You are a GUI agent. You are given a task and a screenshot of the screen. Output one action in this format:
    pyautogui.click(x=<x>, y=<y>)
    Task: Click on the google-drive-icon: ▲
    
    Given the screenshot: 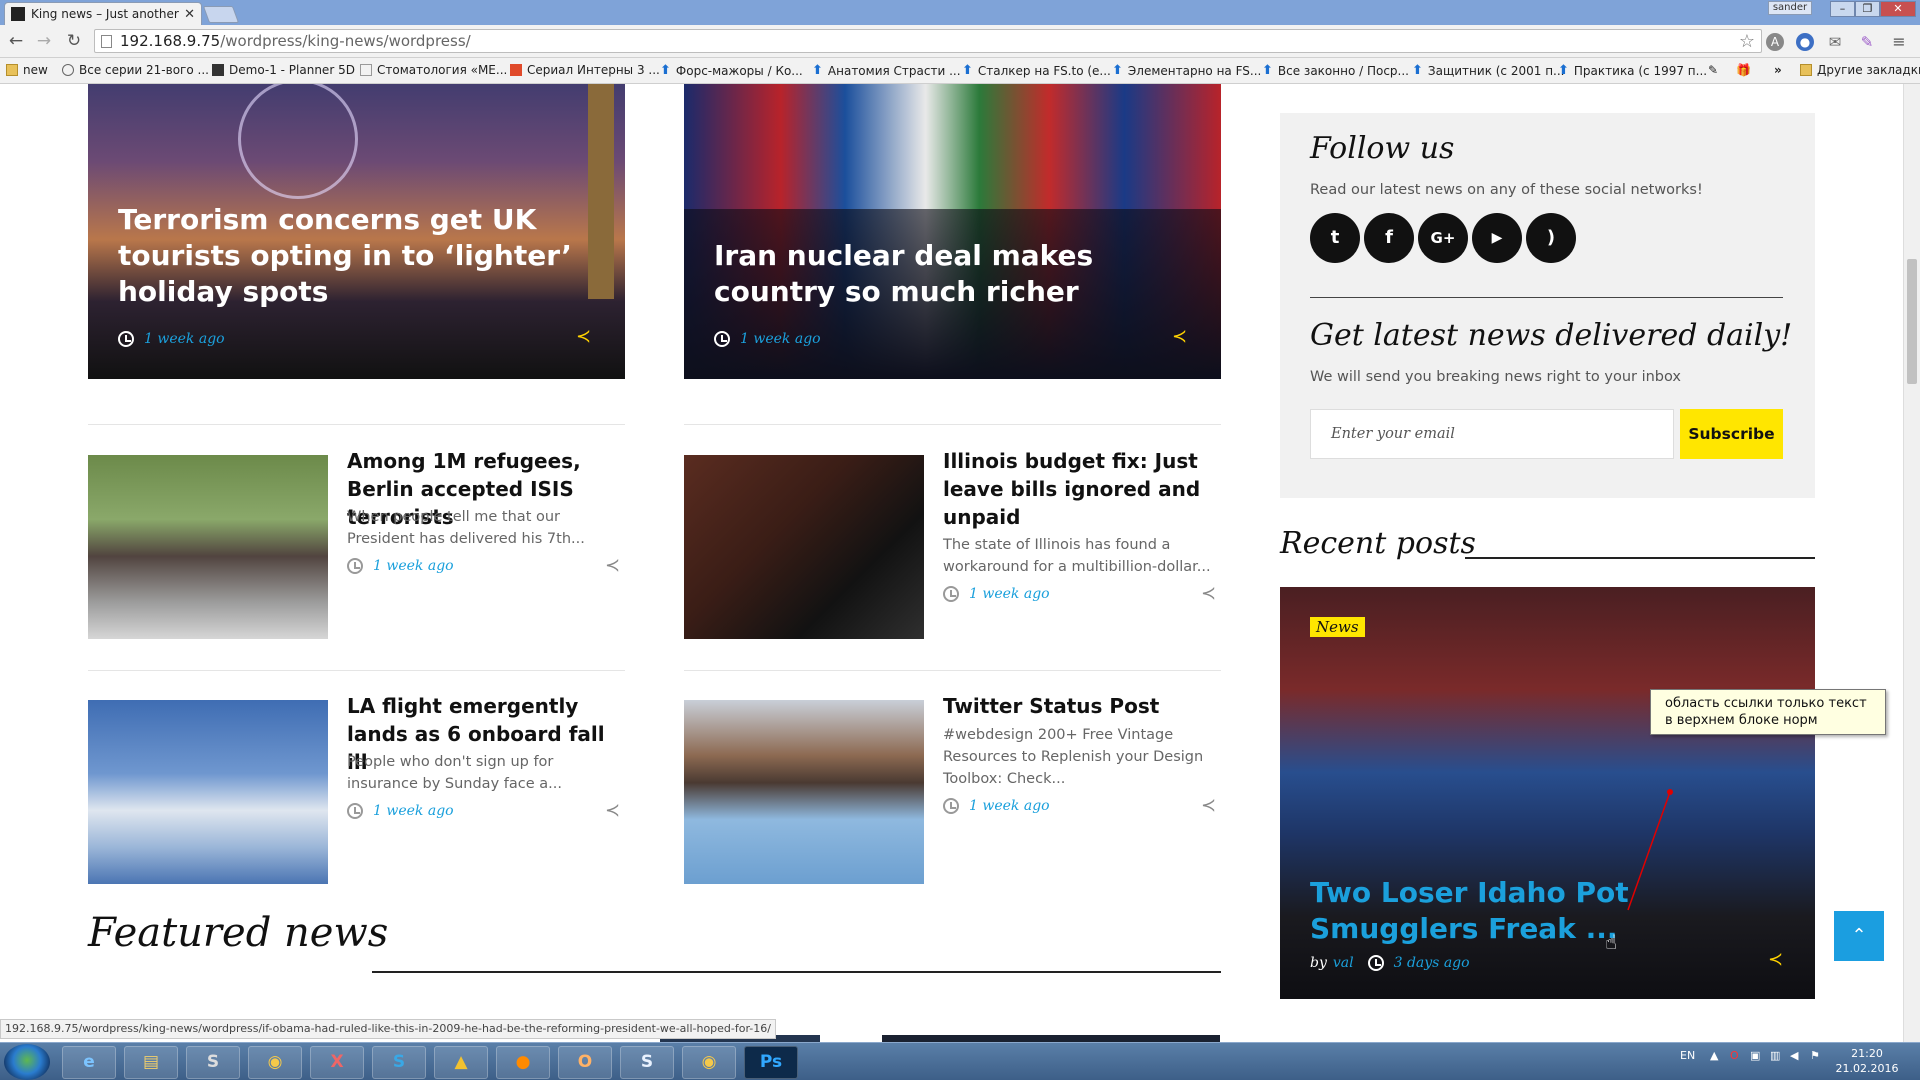 What is the action you would take?
    pyautogui.click(x=461, y=1062)
    